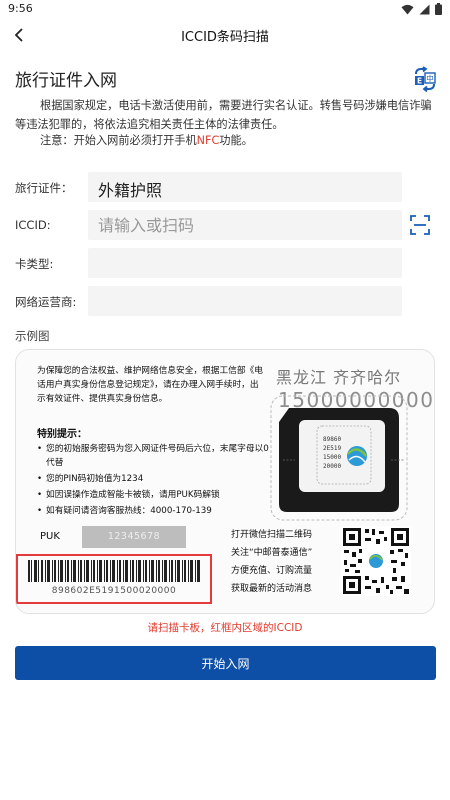 The height and width of the screenshot is (800, 450). I want to click on card-tip-item: 如有疑问请咨询客服热线：4000-170-139, so click(157, 511).